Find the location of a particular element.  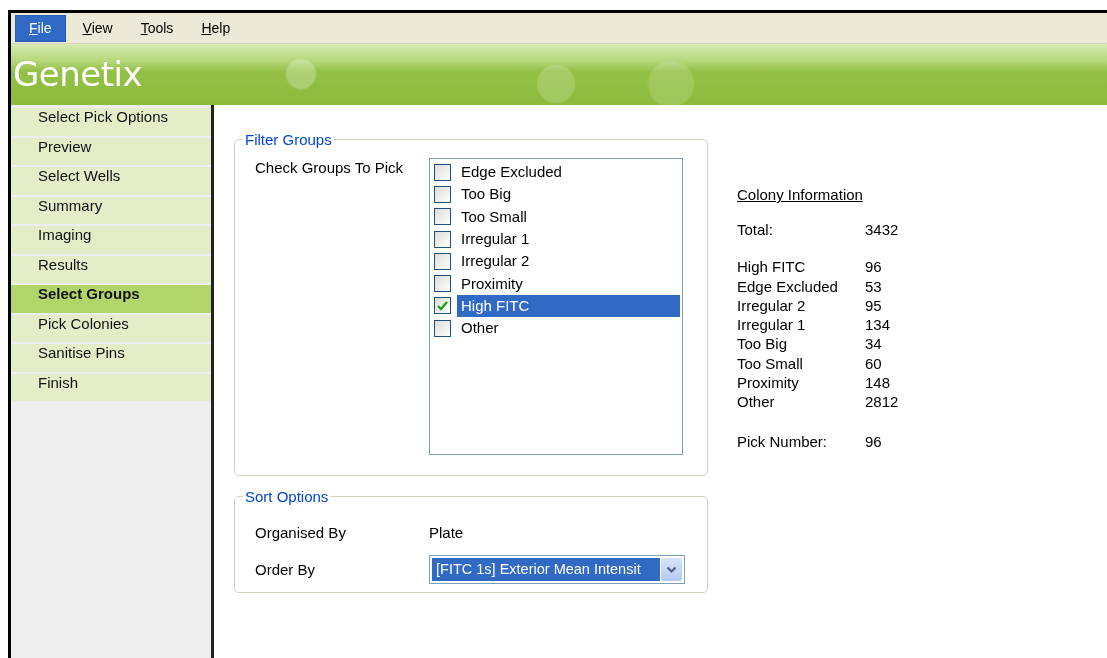

list-item: High FITC is located at coordinates (568, 305).